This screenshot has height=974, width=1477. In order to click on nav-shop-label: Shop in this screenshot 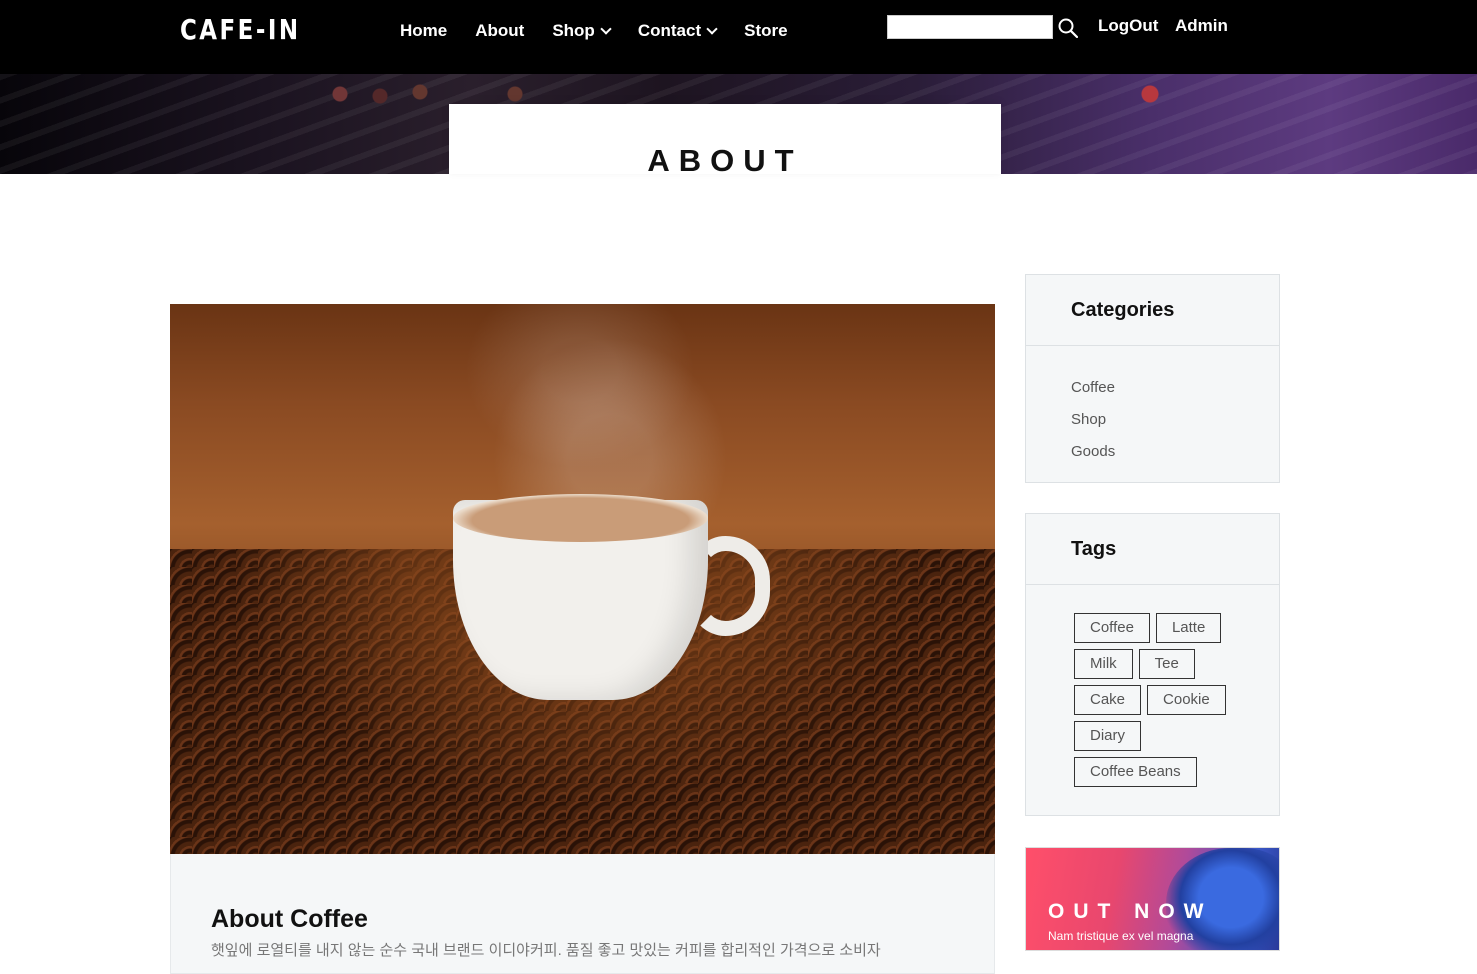, I will do `click(573, 30)`.